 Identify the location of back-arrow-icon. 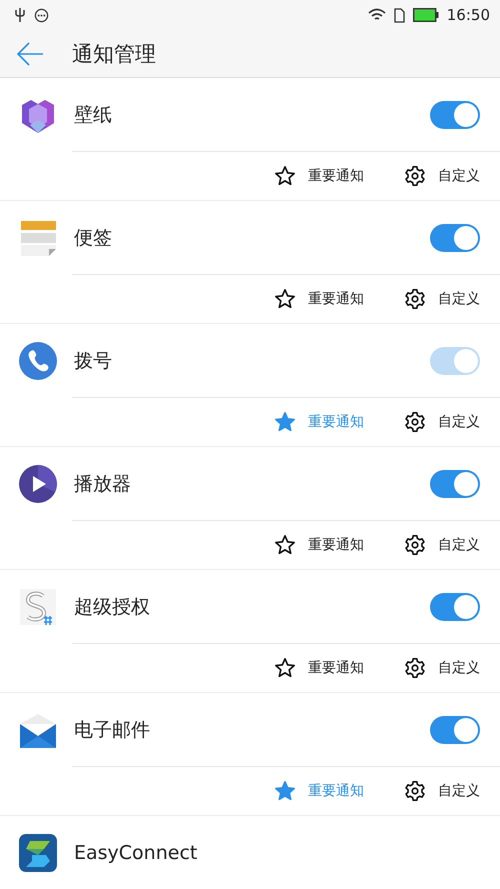
(30, 54).